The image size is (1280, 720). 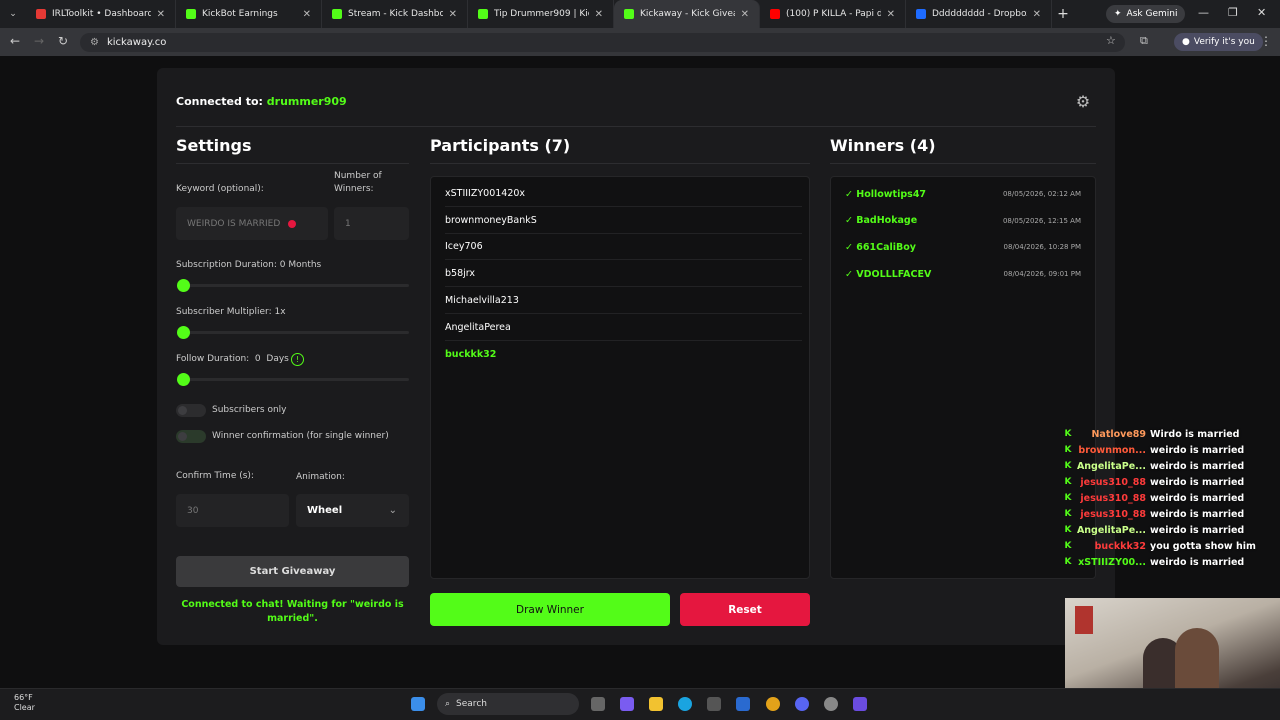 I want to click on participants-title: Participants (7), so click(x=500, y=145).